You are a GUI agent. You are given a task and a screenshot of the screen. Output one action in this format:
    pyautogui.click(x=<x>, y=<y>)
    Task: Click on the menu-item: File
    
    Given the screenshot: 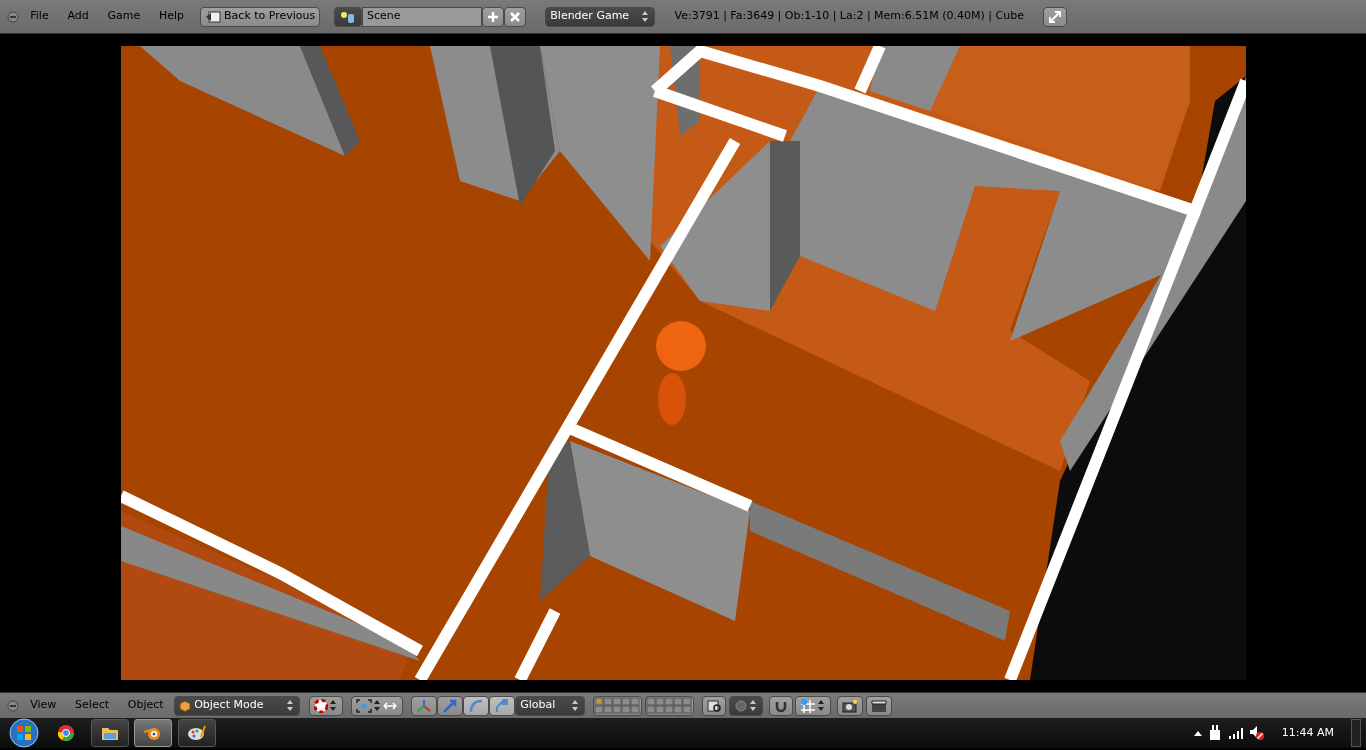 What is the action you would take?
    pyautogui.click(x=39, y=16)
    